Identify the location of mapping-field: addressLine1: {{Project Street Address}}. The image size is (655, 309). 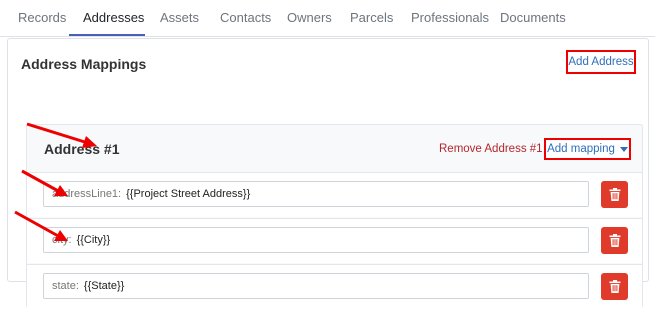
(316, 194).